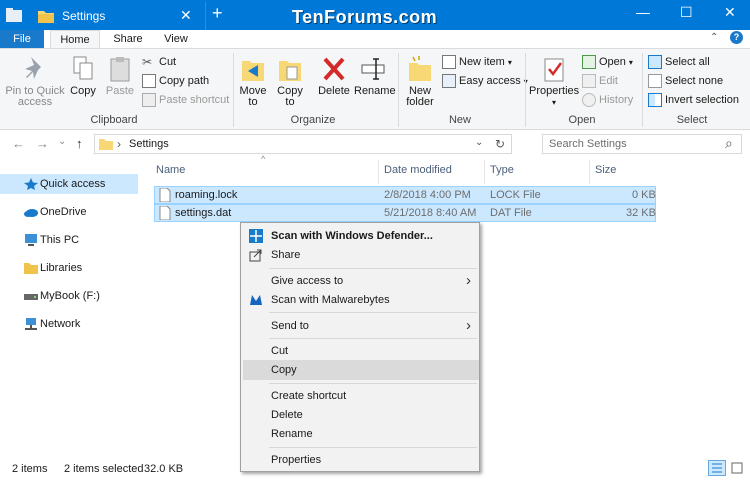 This screenshot has width=750, height=480. Describe the element at coordinates (361, 281) in the screenshot. I see `menu-item-give-access: Give access to ›` at that location.